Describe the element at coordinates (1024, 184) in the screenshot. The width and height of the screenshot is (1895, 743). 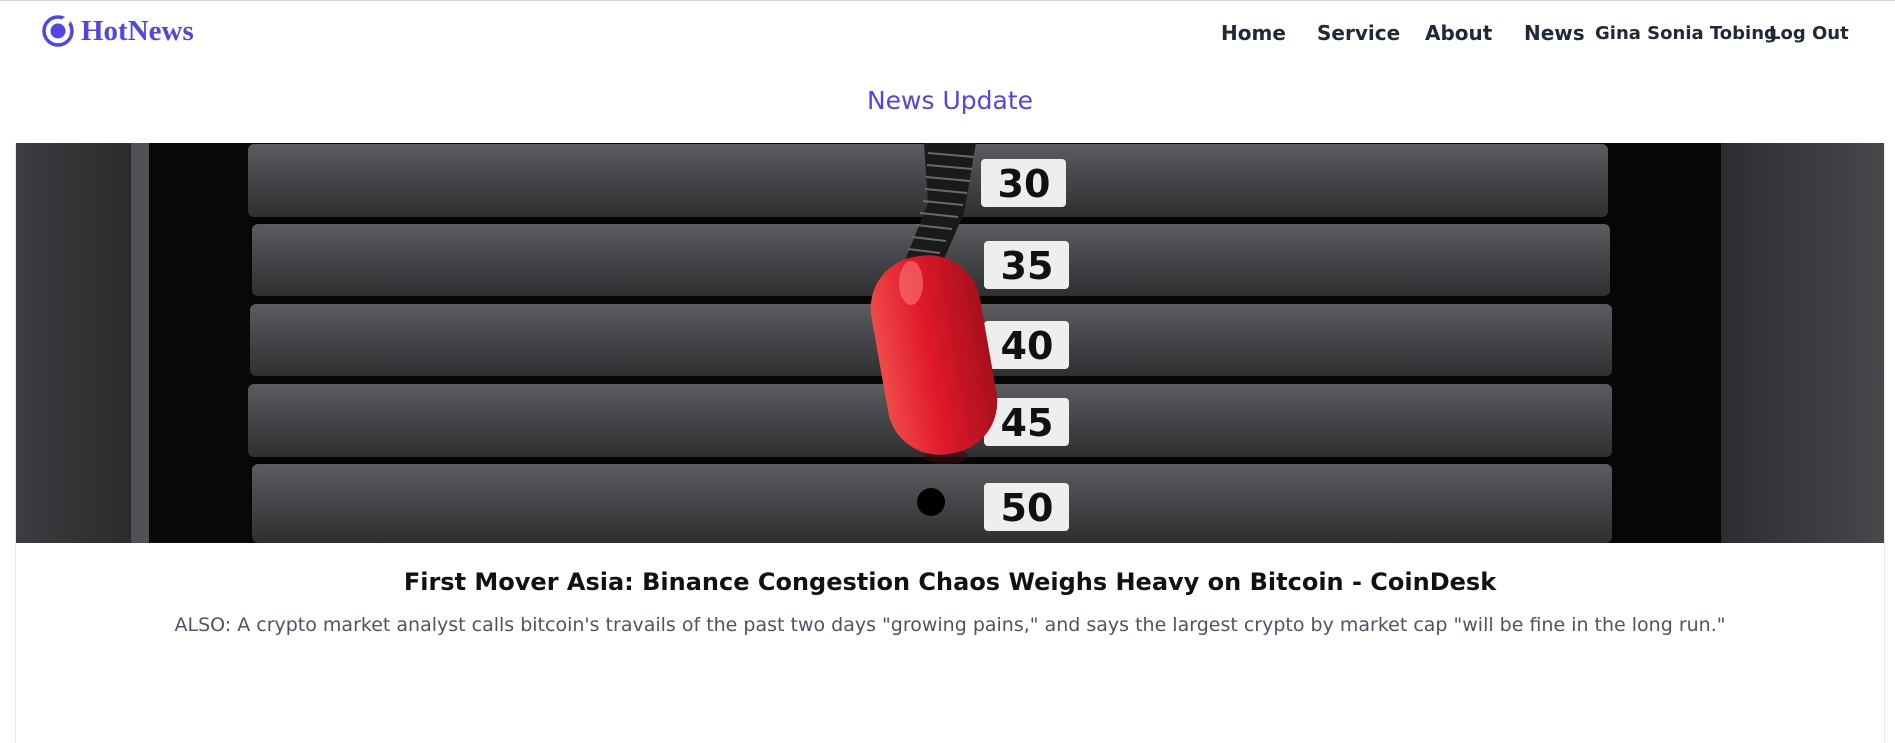
I see `plate-label: 30` at that location.